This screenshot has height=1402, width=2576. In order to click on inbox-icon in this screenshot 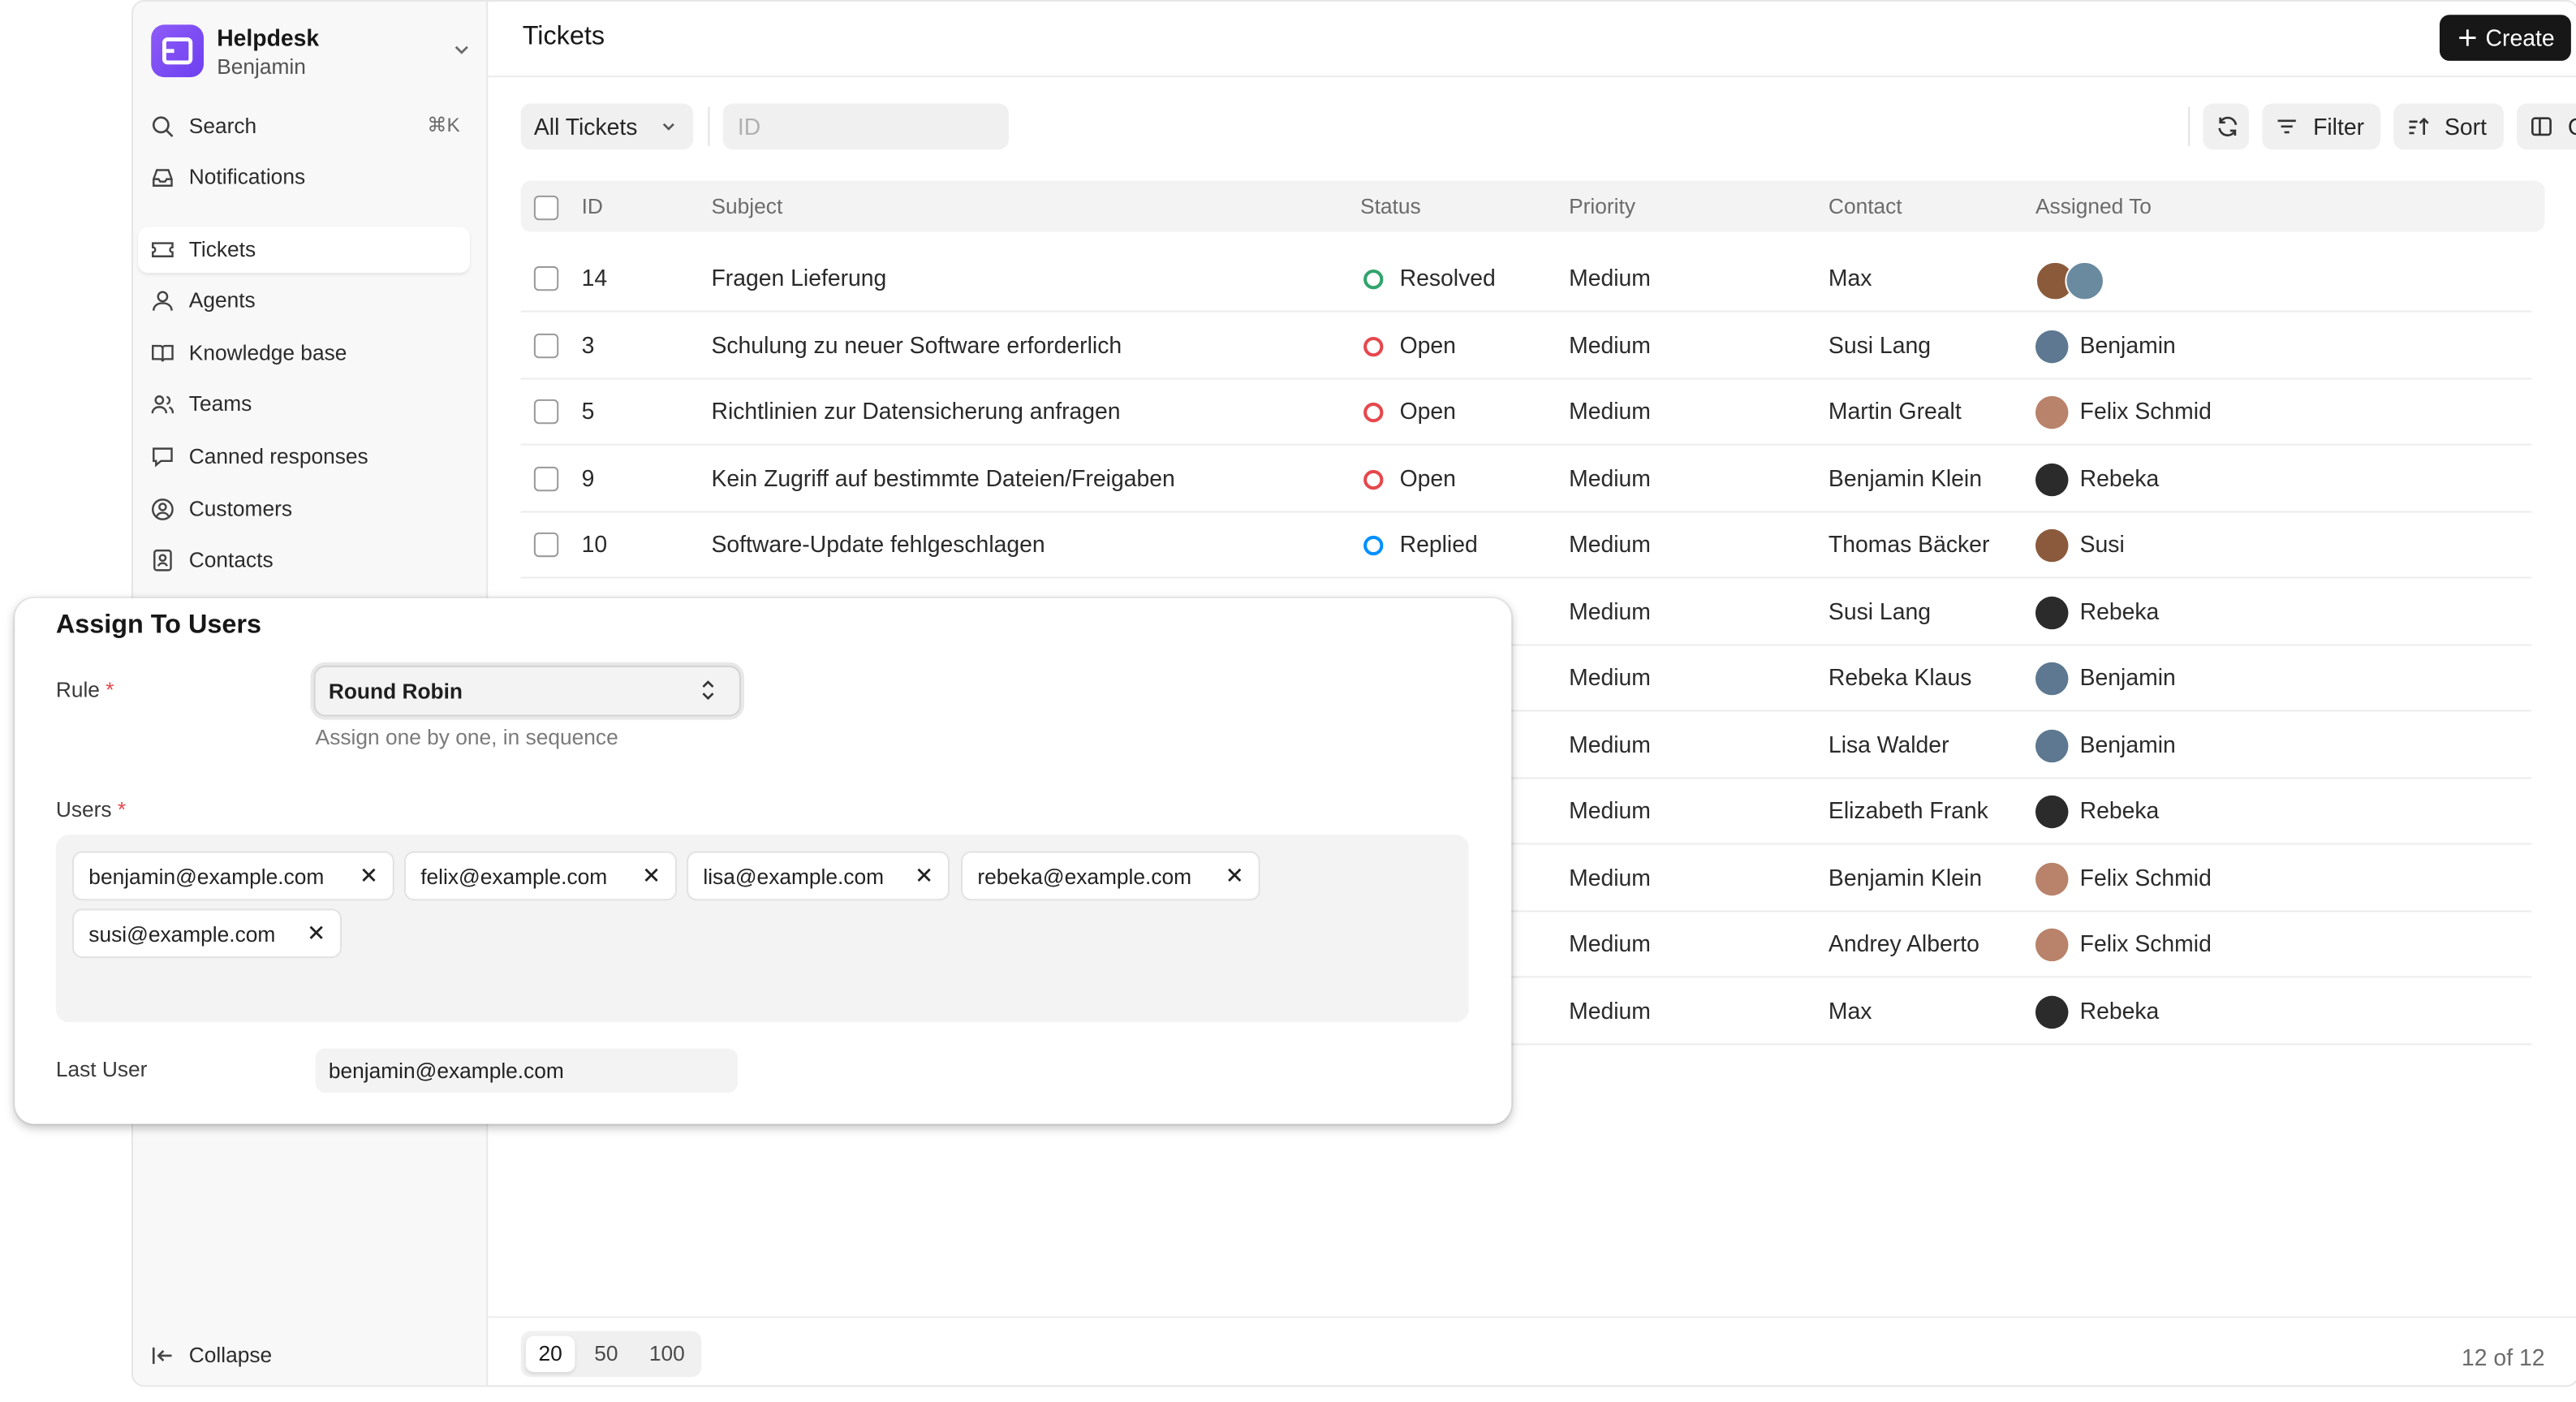, I will do `click(163, 178)`.